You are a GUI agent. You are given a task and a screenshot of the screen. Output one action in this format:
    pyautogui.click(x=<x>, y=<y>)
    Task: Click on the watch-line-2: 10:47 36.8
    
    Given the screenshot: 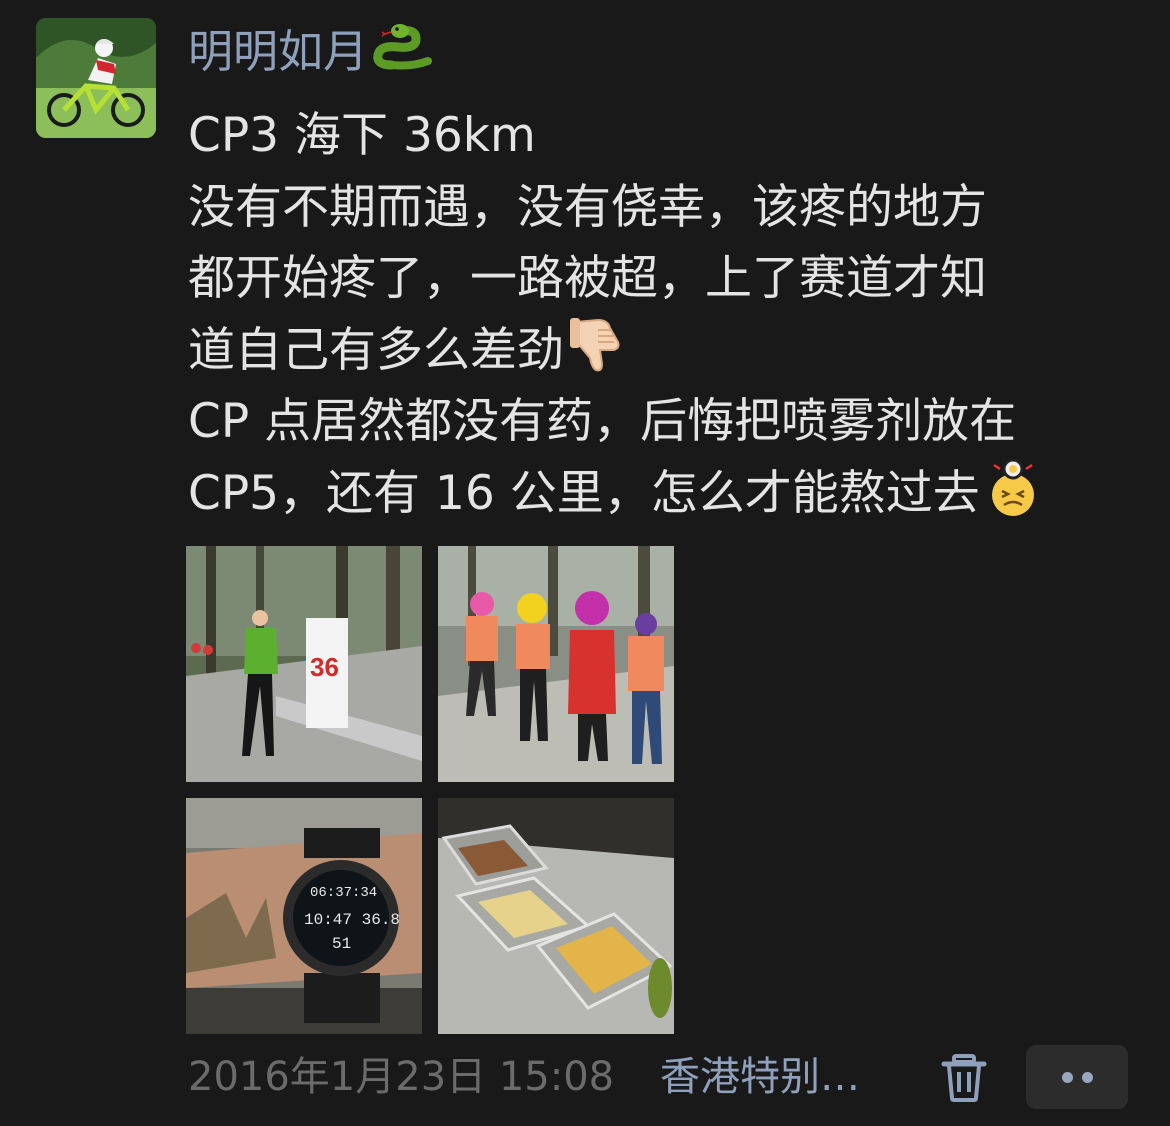 What is the action you would take?
    pyautogui.click(x=352, y=920)
    